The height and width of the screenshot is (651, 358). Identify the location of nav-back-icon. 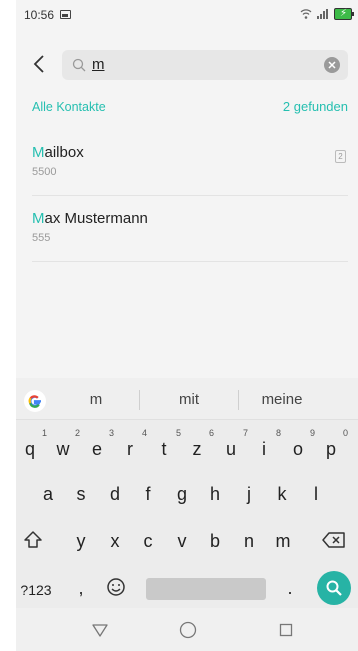
(100, 630).